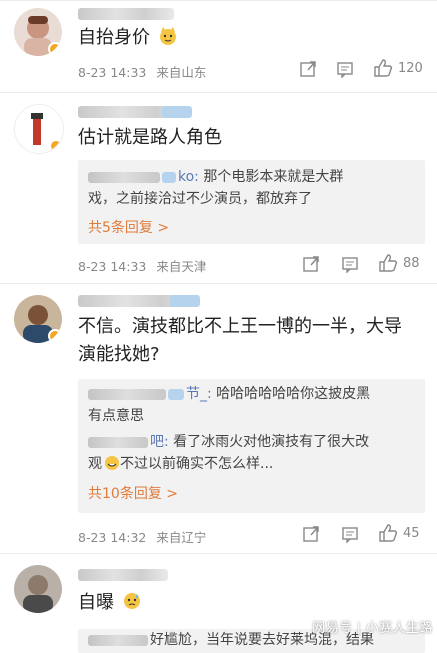 The height and width of the screenshot is (653, 437). I want to click on reply-text: 戏，之前接洽过不少演员，都放弃了, so click(200, 199).